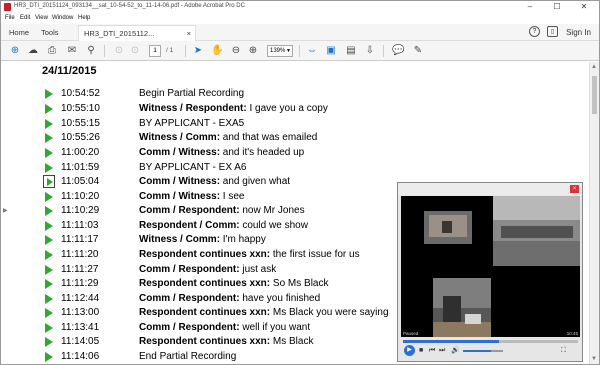  Describe the element at coordinates (574, 189) in the screenshot. I see `player-close-button: ×` at that location.